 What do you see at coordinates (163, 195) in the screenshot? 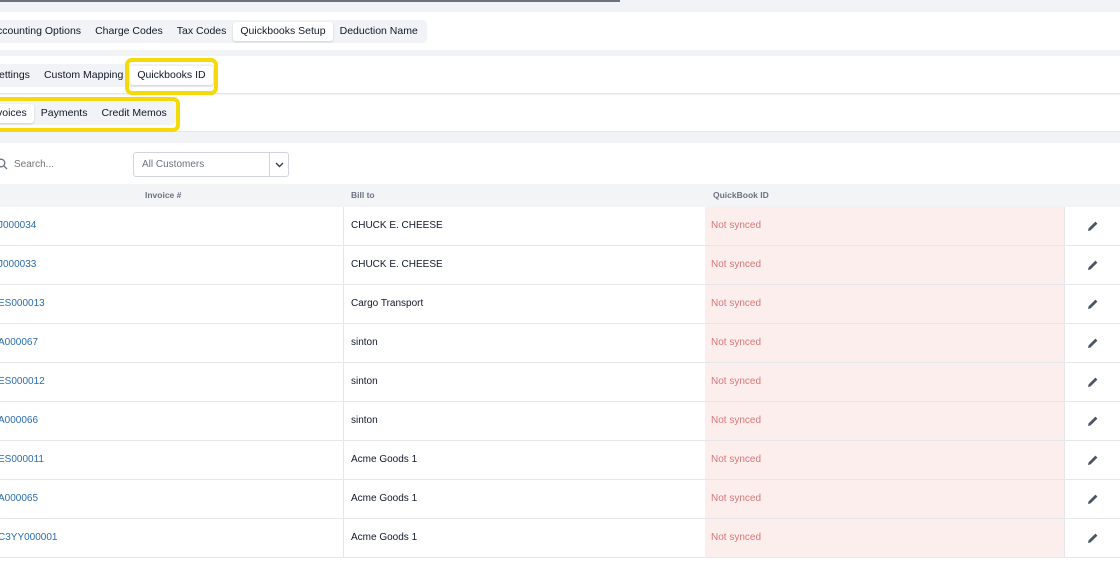
I see `column-header-invoice: Invoice #` at bounding box center [163, 195].